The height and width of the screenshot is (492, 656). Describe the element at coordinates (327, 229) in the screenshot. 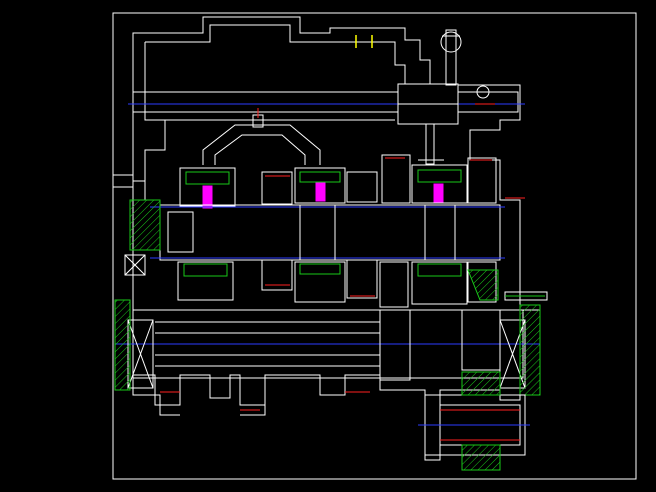

I see `main-shaft` at that location.